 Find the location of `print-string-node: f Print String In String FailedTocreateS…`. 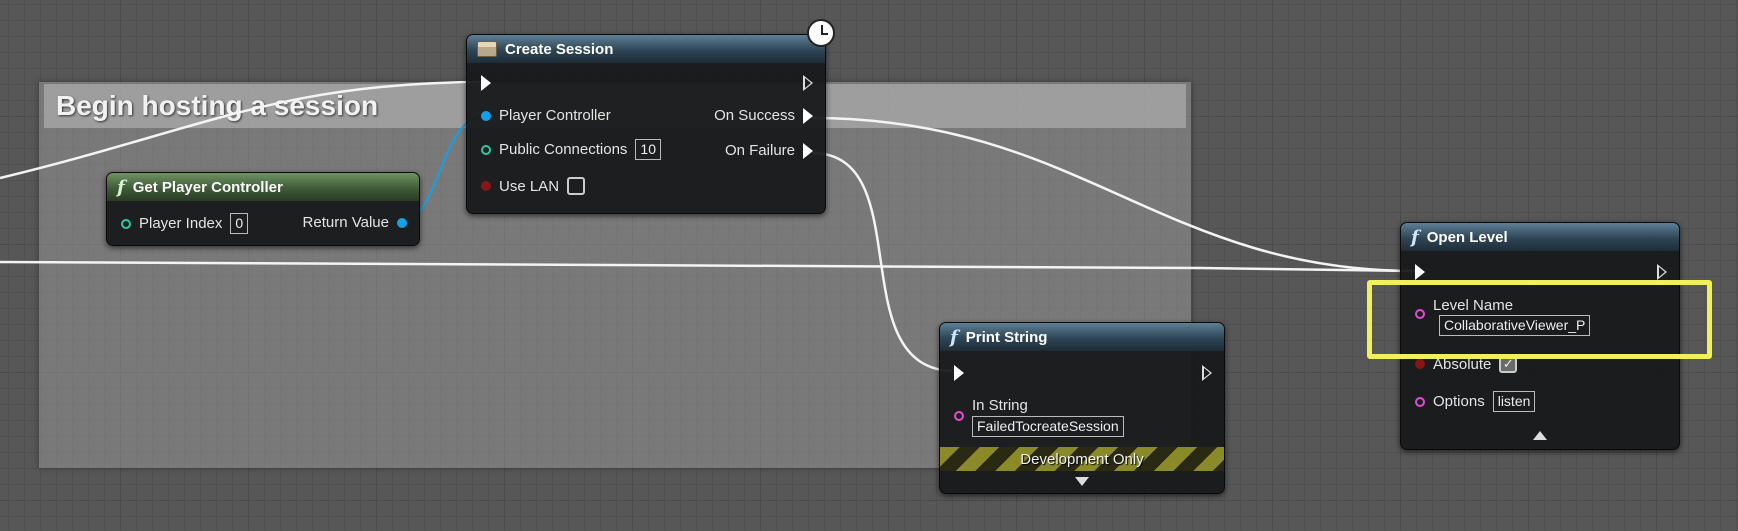

print-string-node: f Print String In String FailedTocreateS… is located at coordinates (1082, 408).